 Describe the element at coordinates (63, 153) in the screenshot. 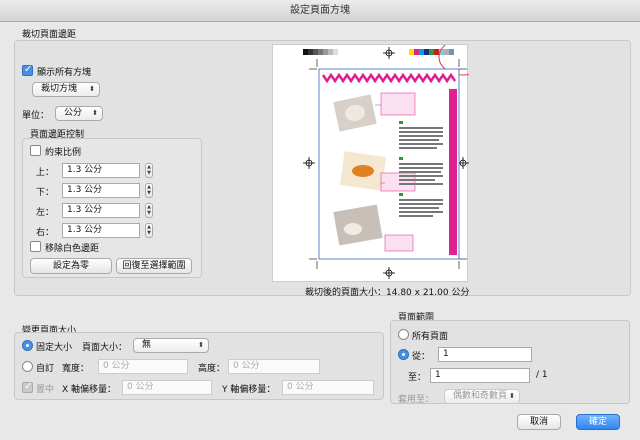

I see `constrain-proportions-label: 約束比例` at that location.